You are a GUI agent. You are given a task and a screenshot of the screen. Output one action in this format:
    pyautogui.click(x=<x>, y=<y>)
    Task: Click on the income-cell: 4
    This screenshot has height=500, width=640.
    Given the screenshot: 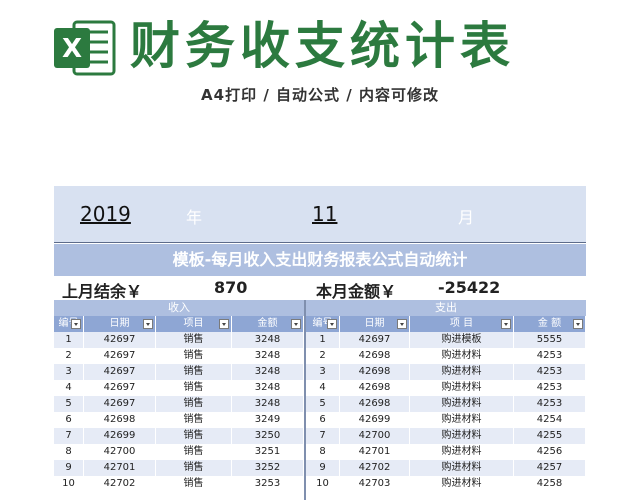 What is the action you would take?
    pyautogui.click(x=69, y=388)
    